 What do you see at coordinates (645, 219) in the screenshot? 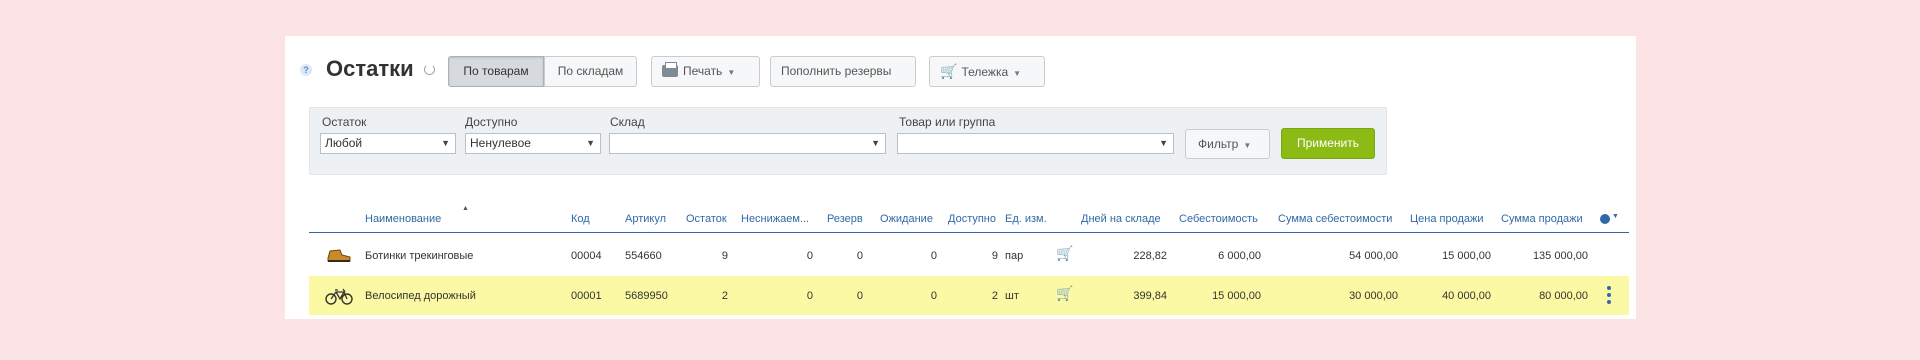
I see `col-article: Артикул` at bounding box center [645, 219].